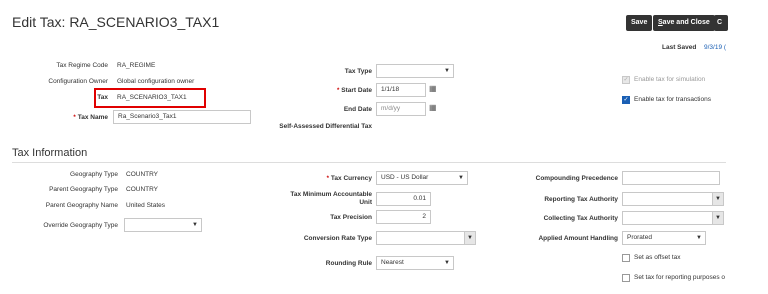  Describe the element at coordinates (152, 97) in the screenshot. I see `tax-value: RA_SCENARIO3_TAX1` at that location.